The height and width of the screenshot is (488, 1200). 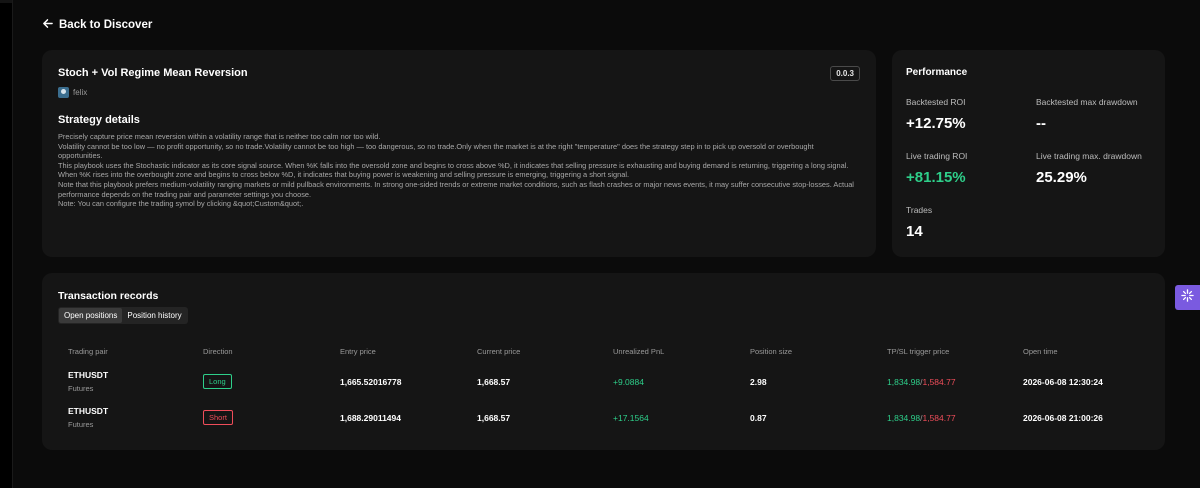 What do you see at coordinates (937, 72) in the screenshot?
I see `performance-title: Performance` at bounding box center [937, 72].